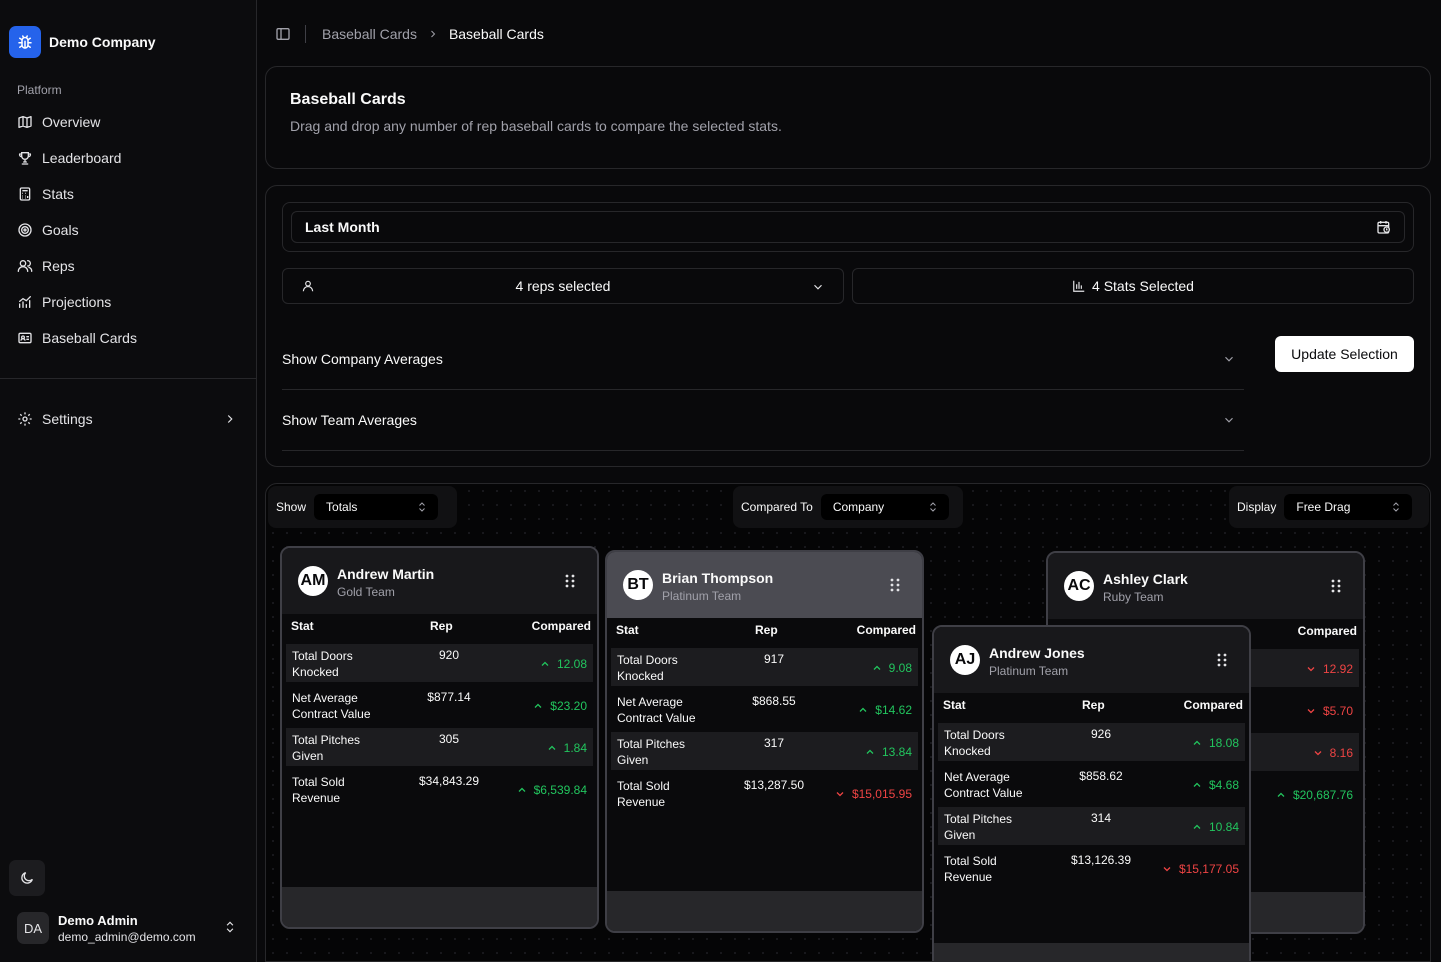 This screenshot has width=1441, height=962. I want to click on date-range-picker: Last Month, so click(848, 227).